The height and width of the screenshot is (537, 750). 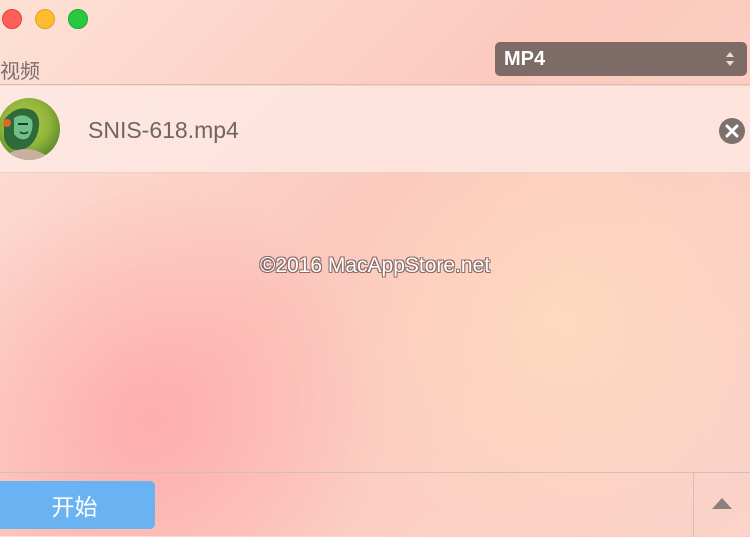 What do you see at coordinates (732, 131) in the screenshot?
I see `remove-circle-icon` at bounding box center [732, 131].